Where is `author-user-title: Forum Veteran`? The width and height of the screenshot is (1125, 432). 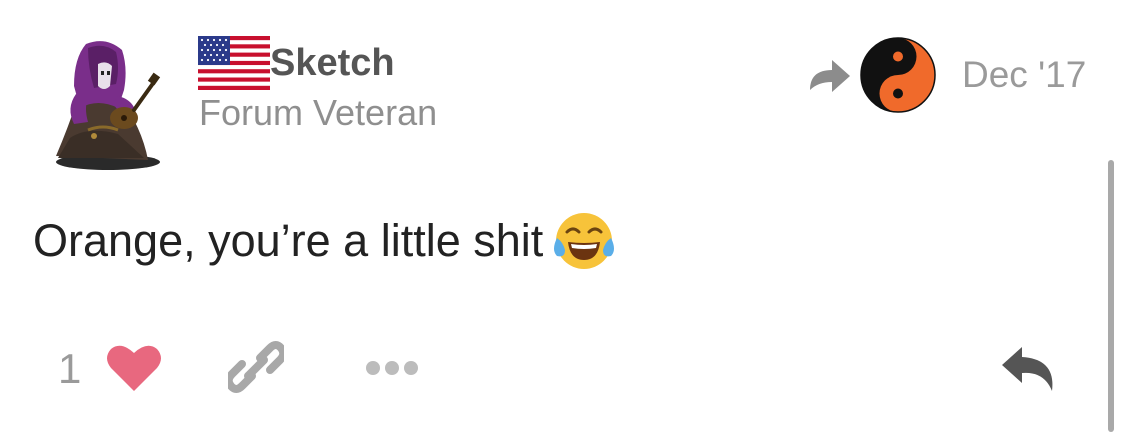 author-user-title: Forum Veteran is located at coordinates (318, 112).